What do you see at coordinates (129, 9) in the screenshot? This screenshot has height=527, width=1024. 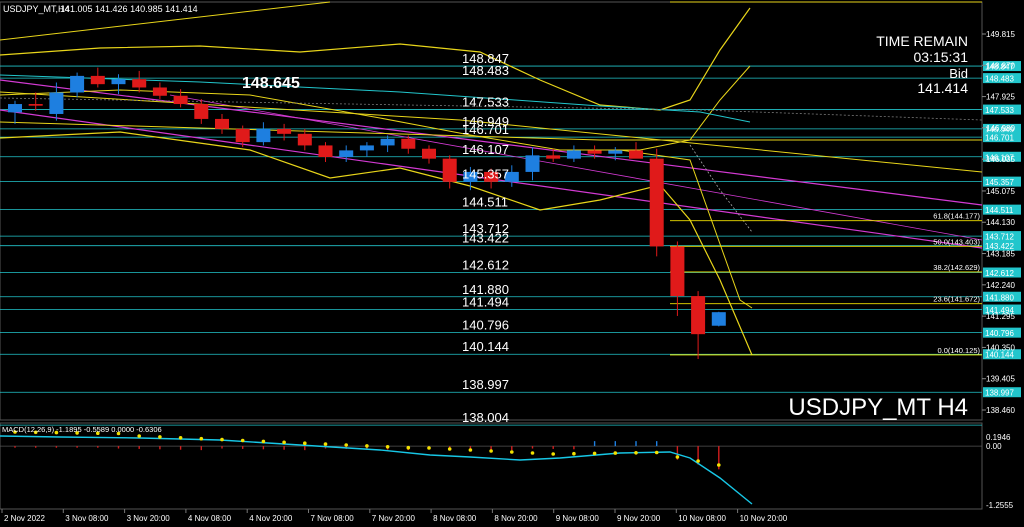 I see `chart-header-ohlc: 141.005 141.426 140.985 141.414` at bounding box center [129, 9].